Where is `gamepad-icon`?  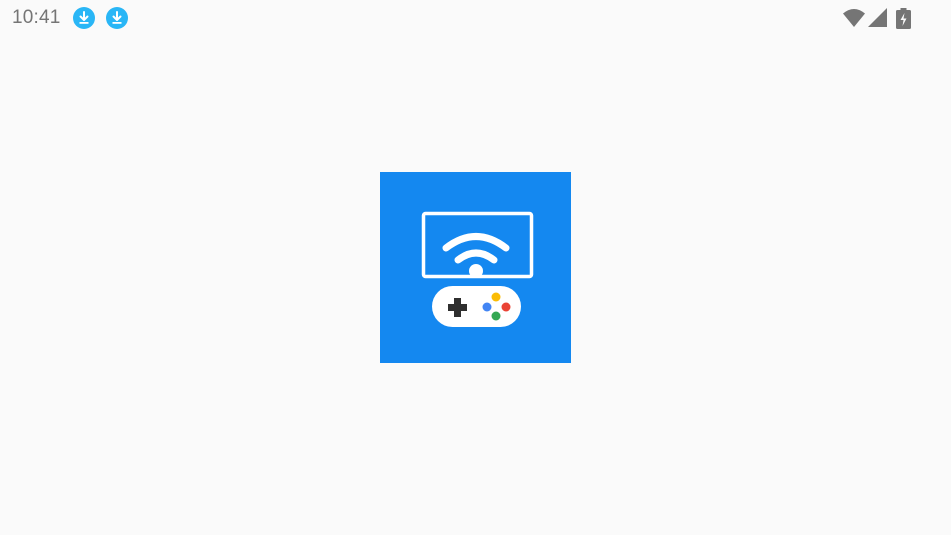
gamepad-icon is located at coordinates (476, 306).